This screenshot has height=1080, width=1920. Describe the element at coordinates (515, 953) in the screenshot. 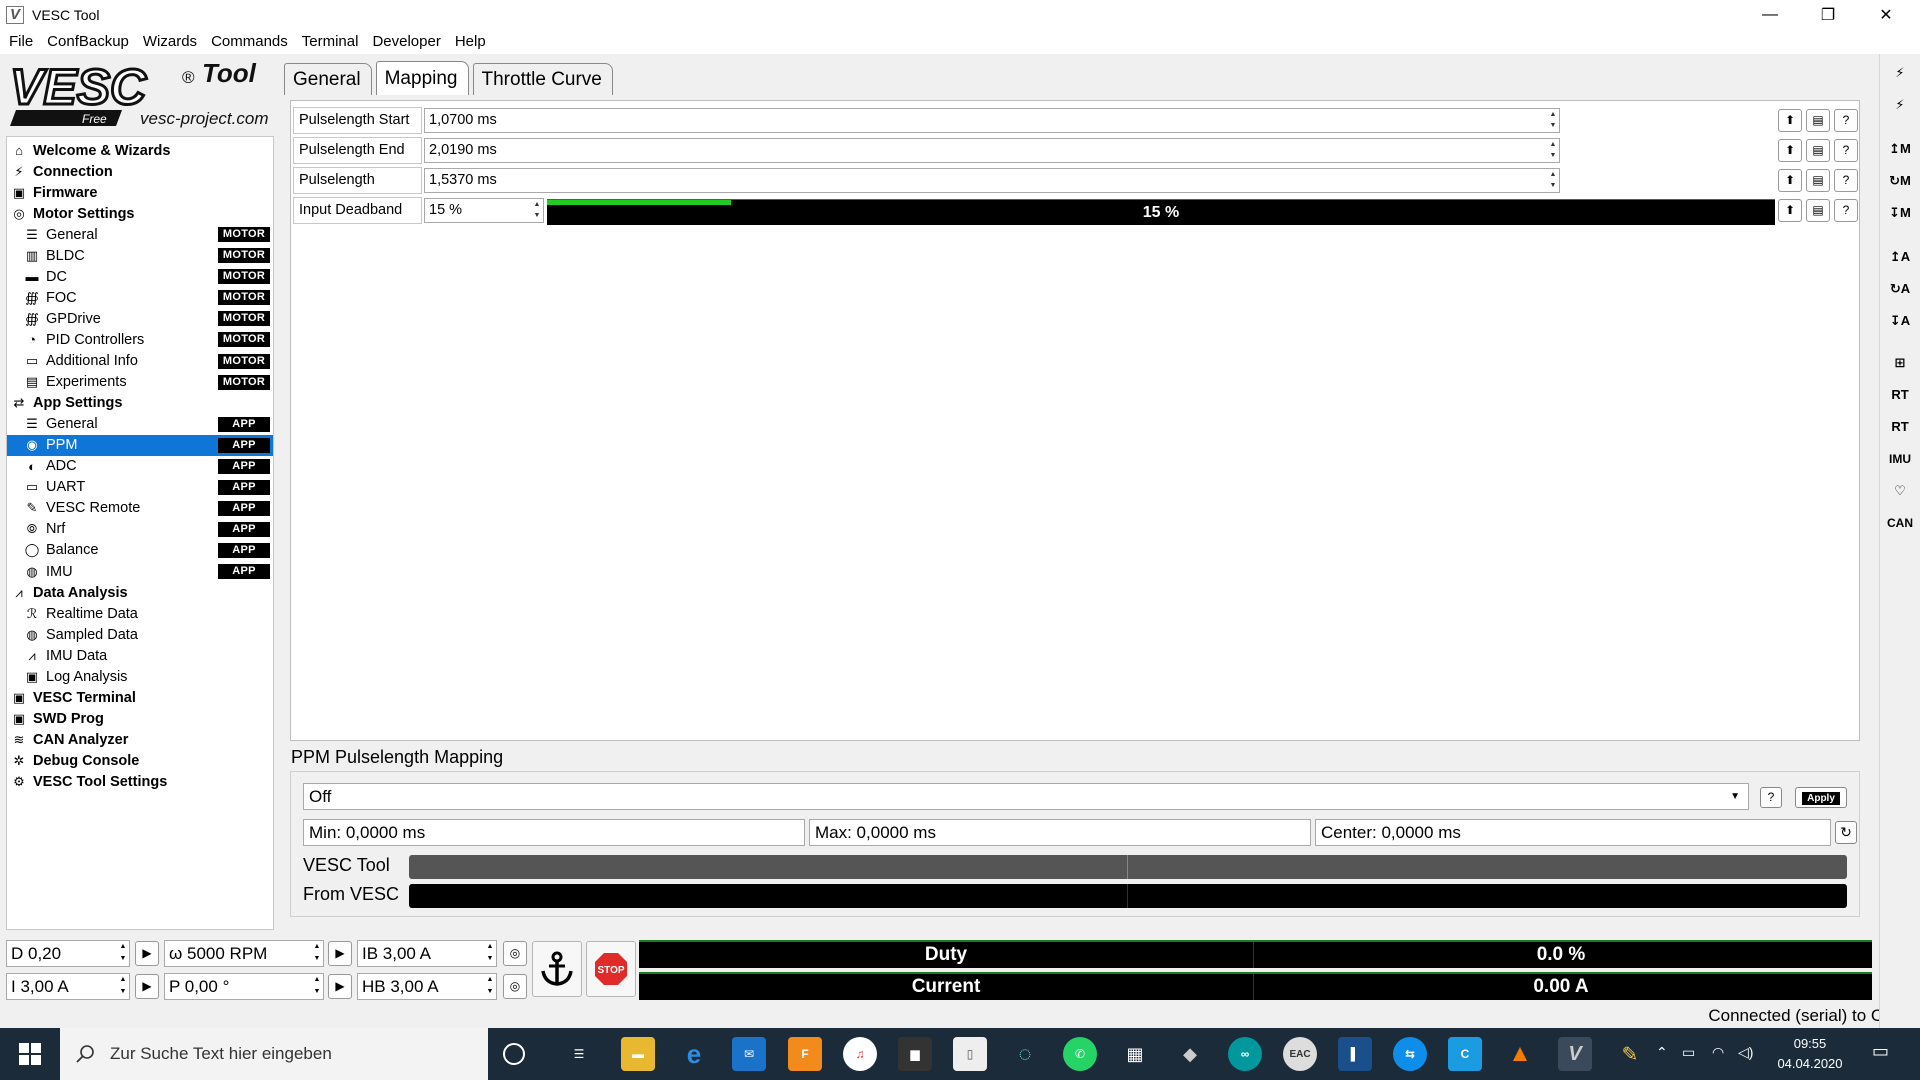

I see `brake-icon: ◎` at that location.